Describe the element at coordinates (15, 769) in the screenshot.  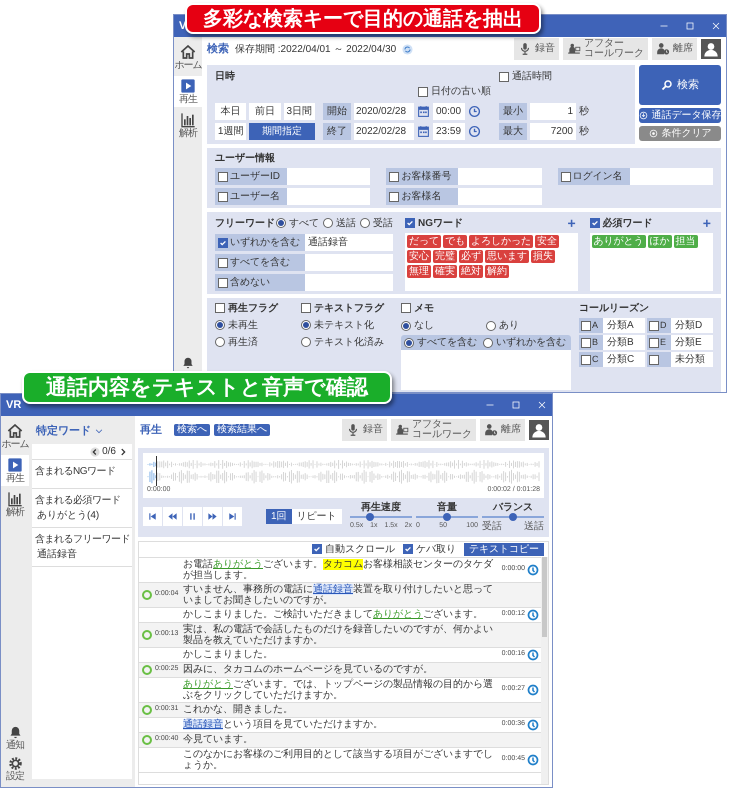
I see `sidebar-item: 設定` at that location.